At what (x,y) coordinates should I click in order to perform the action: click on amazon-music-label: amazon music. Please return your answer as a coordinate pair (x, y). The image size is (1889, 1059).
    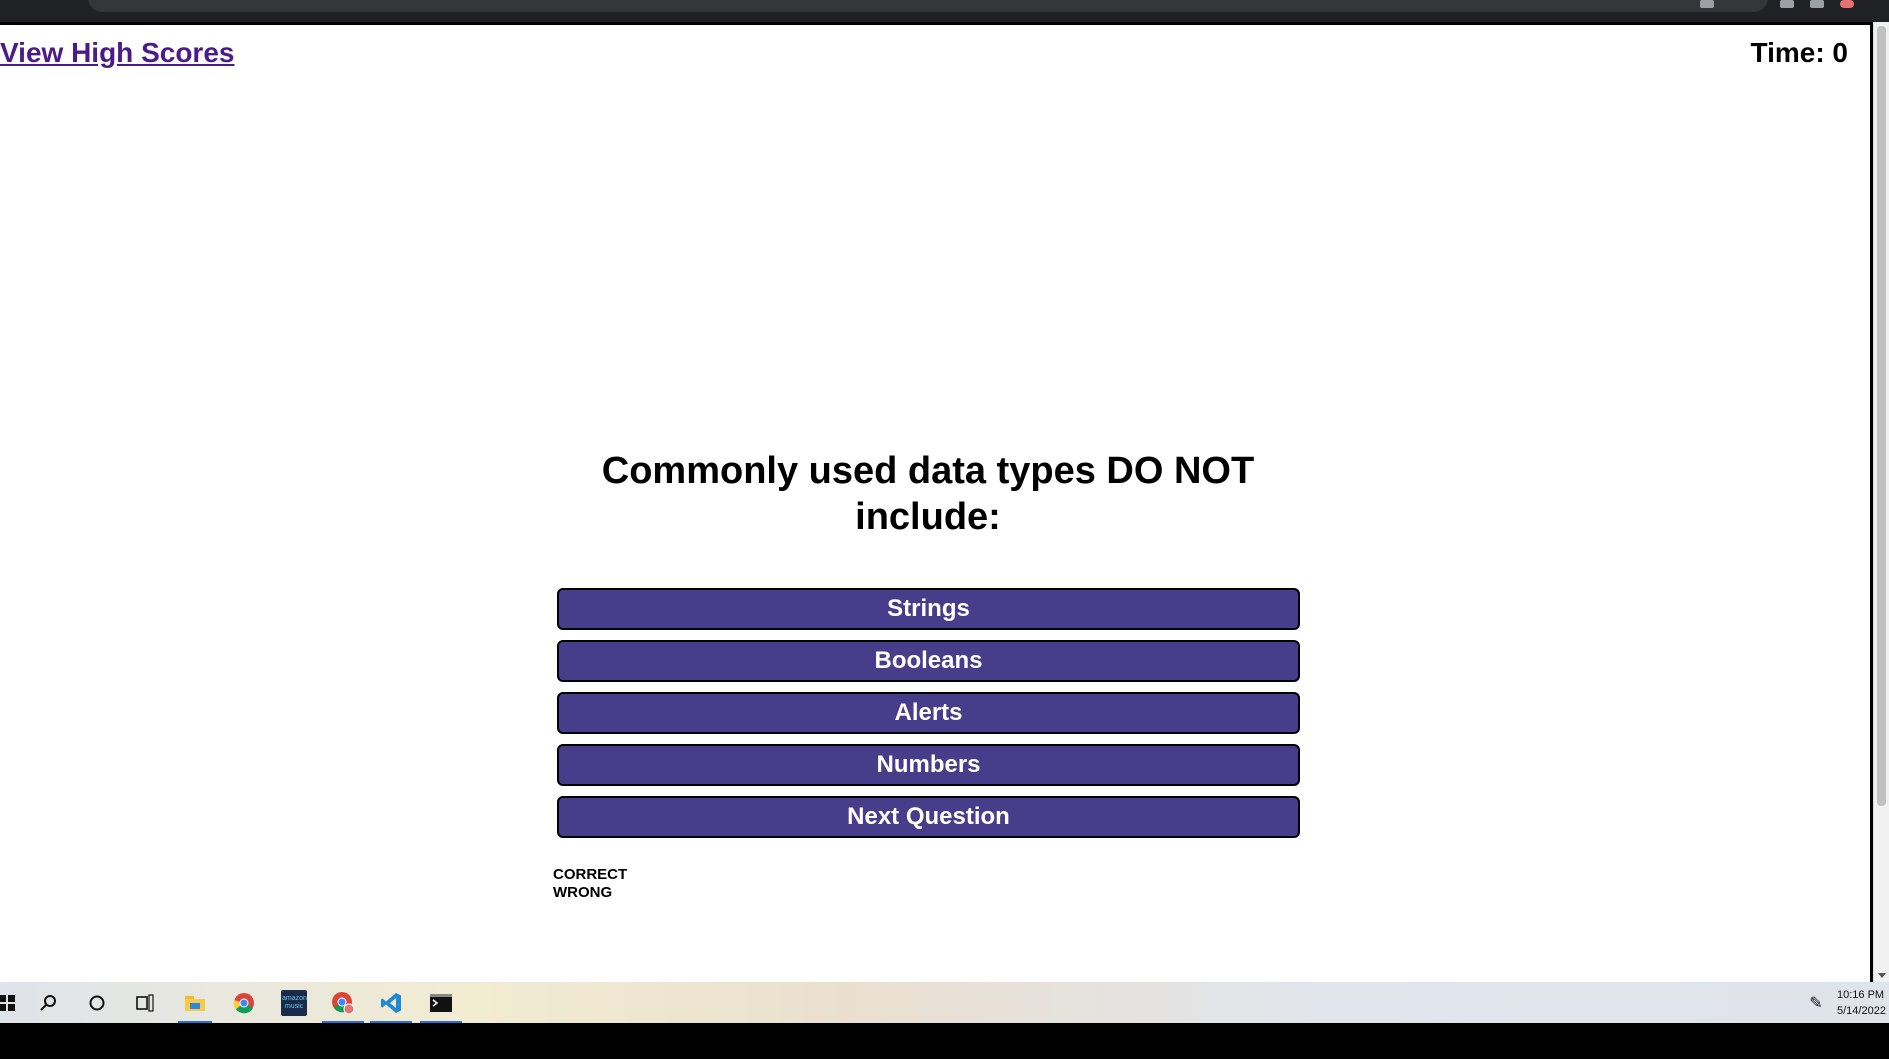
    Looking at the image, I should click on (294, 1002).